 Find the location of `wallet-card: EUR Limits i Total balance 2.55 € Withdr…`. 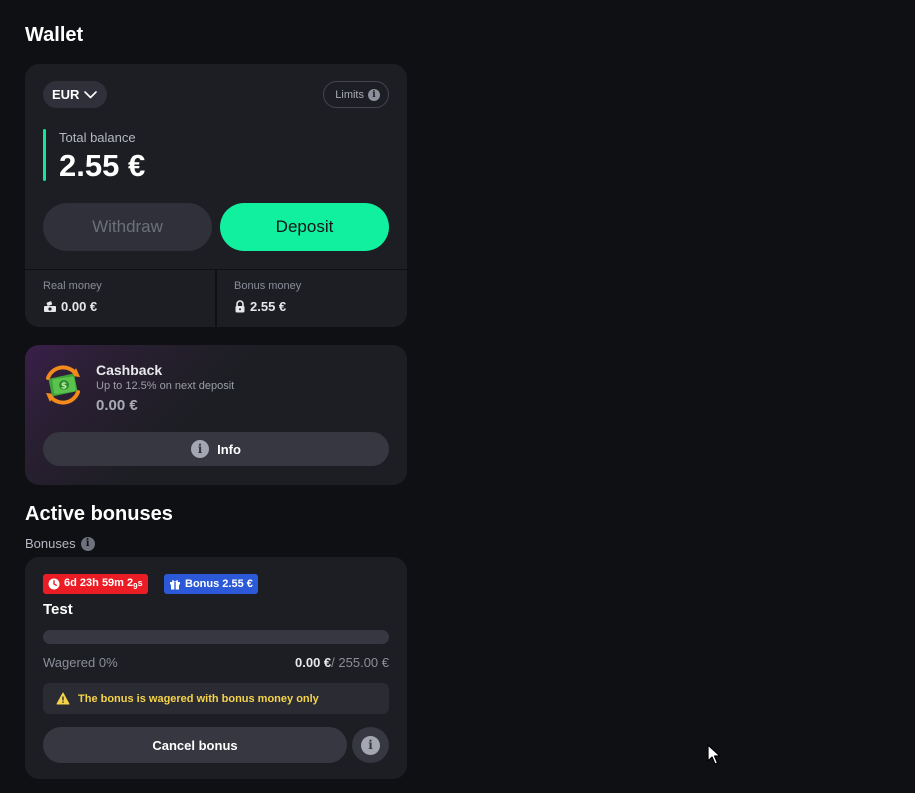

wallet-card: EUR Limits i Total balance 2.55 € Withdr… is located at coordinates (216, 195).